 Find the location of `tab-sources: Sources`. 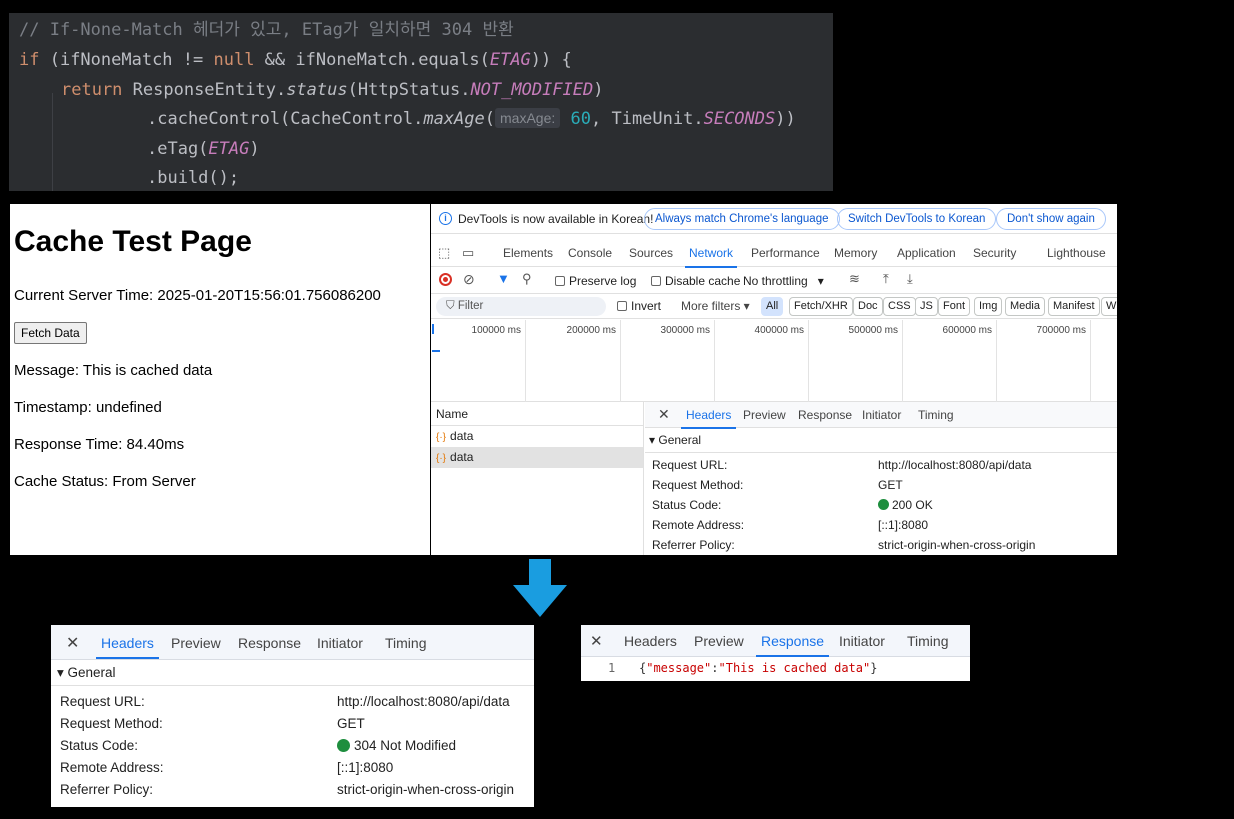

tab-sources: Sources is located at coordinates (651, 253).